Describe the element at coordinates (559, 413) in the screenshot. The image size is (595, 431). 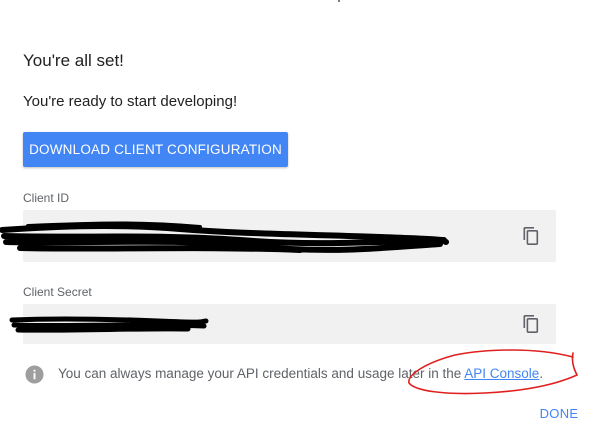
I see `done-button: DONE` at that location.